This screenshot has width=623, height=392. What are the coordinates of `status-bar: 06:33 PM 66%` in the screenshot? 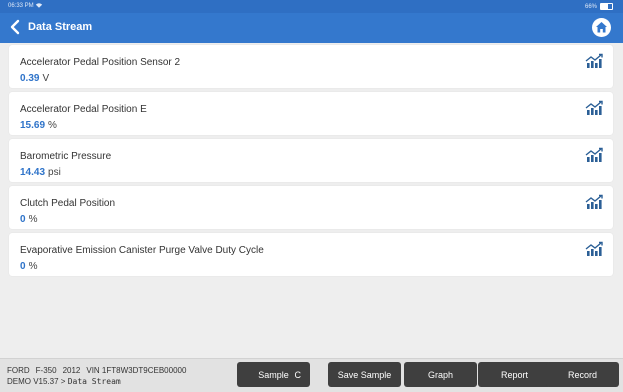 It's located at (311, 6).